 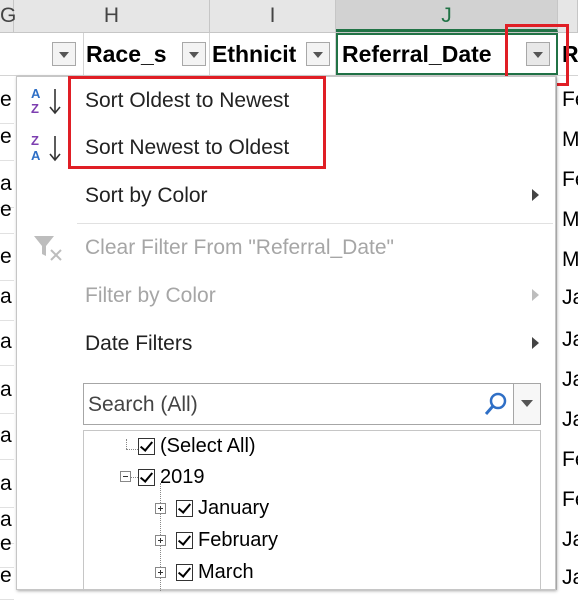 I want to click on filter-dropdown-button-ethnicity, so click(x=318, y=54).